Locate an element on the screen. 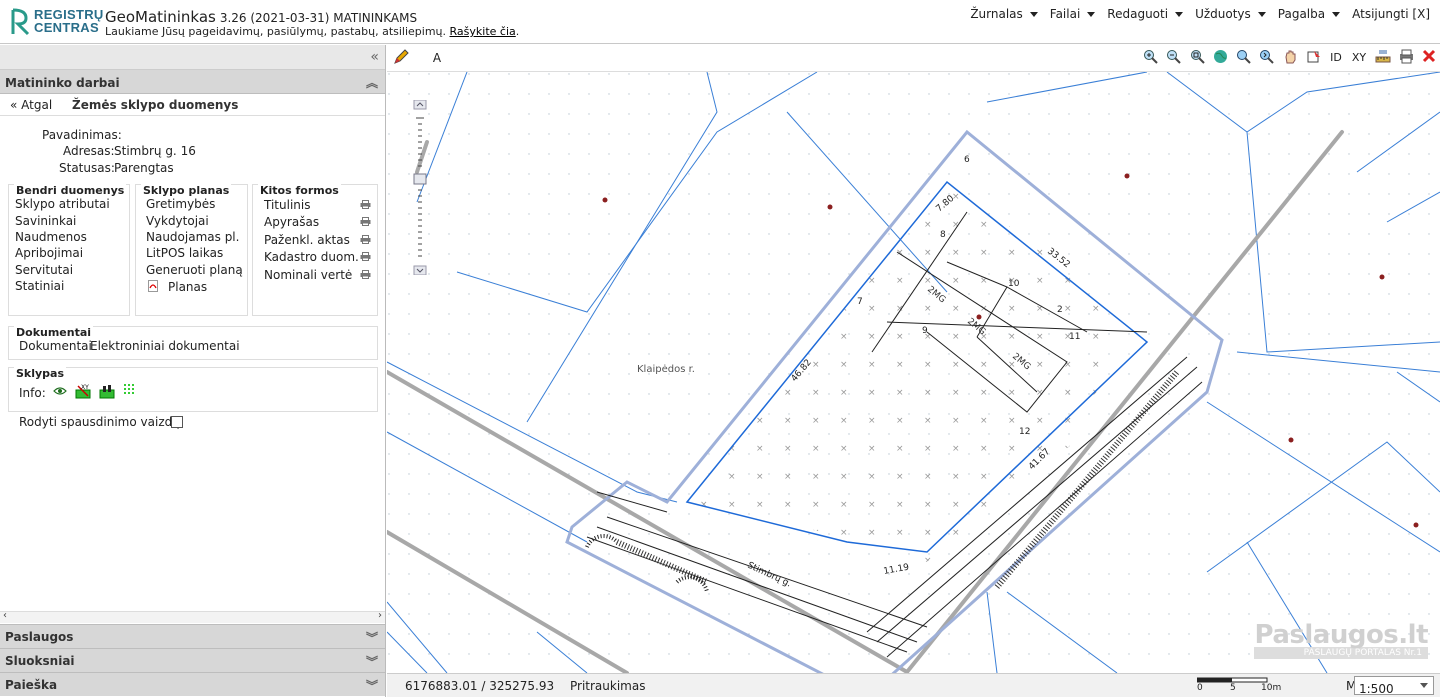 The width and height of the screenshot is (1440, 697). eye-icon is located at coordinates (60, 392).